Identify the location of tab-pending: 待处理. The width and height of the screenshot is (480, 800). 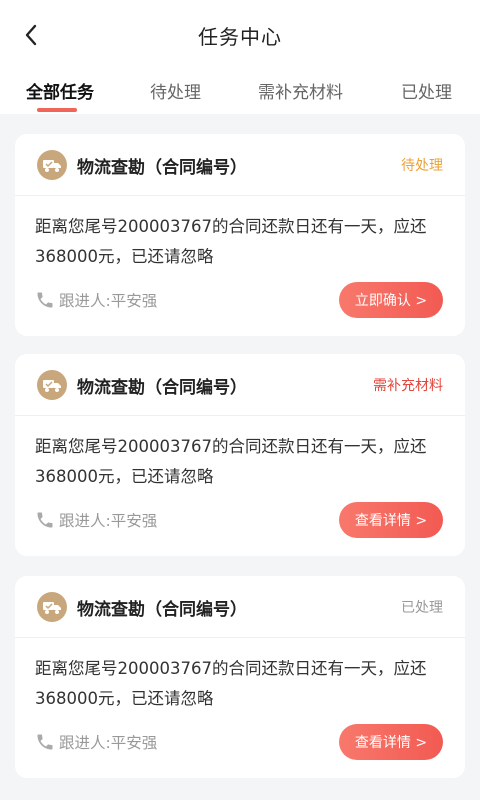
(175, 90).